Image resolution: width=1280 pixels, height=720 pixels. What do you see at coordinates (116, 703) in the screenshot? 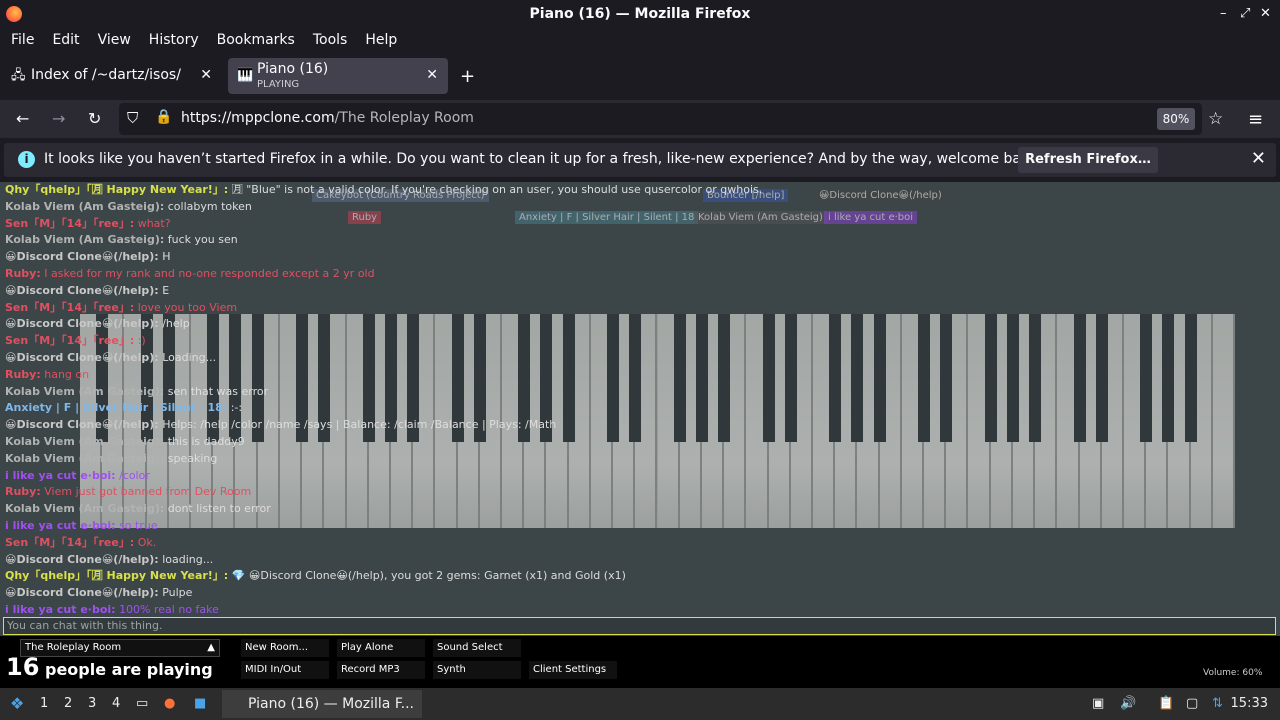
I see `workspace-4: 4` at bounding box center [116, 703].